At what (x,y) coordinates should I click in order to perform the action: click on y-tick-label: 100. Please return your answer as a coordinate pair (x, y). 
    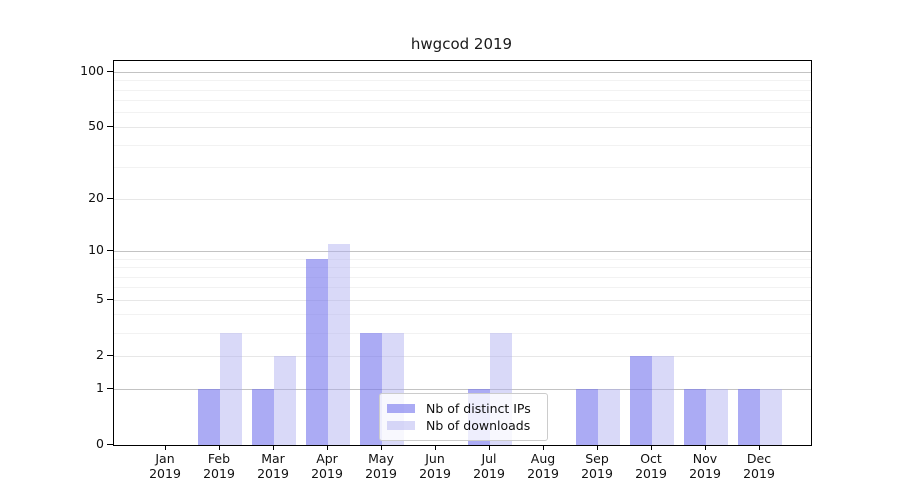
    Looking at the image, I should click on (92, 71).